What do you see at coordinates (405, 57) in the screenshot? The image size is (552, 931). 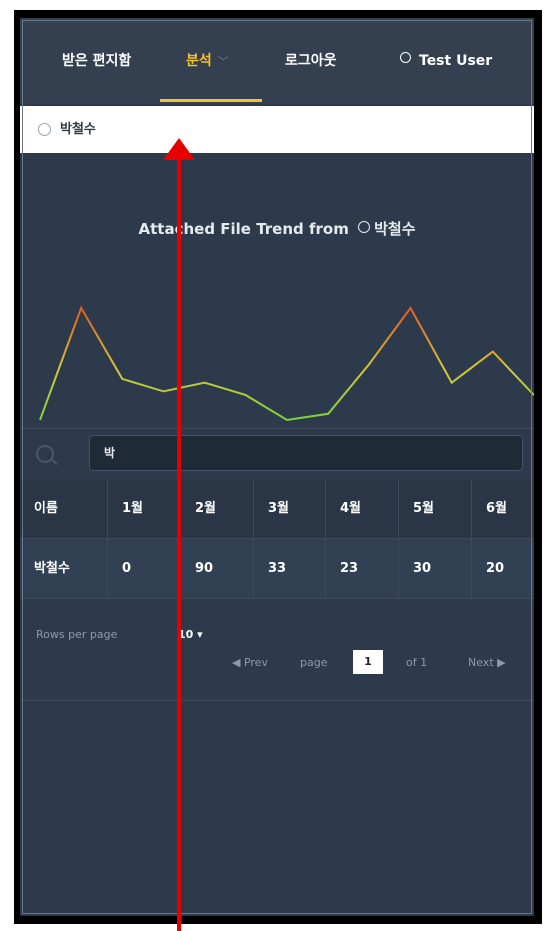 I see `user-icon` at bounding box center [405, 57].